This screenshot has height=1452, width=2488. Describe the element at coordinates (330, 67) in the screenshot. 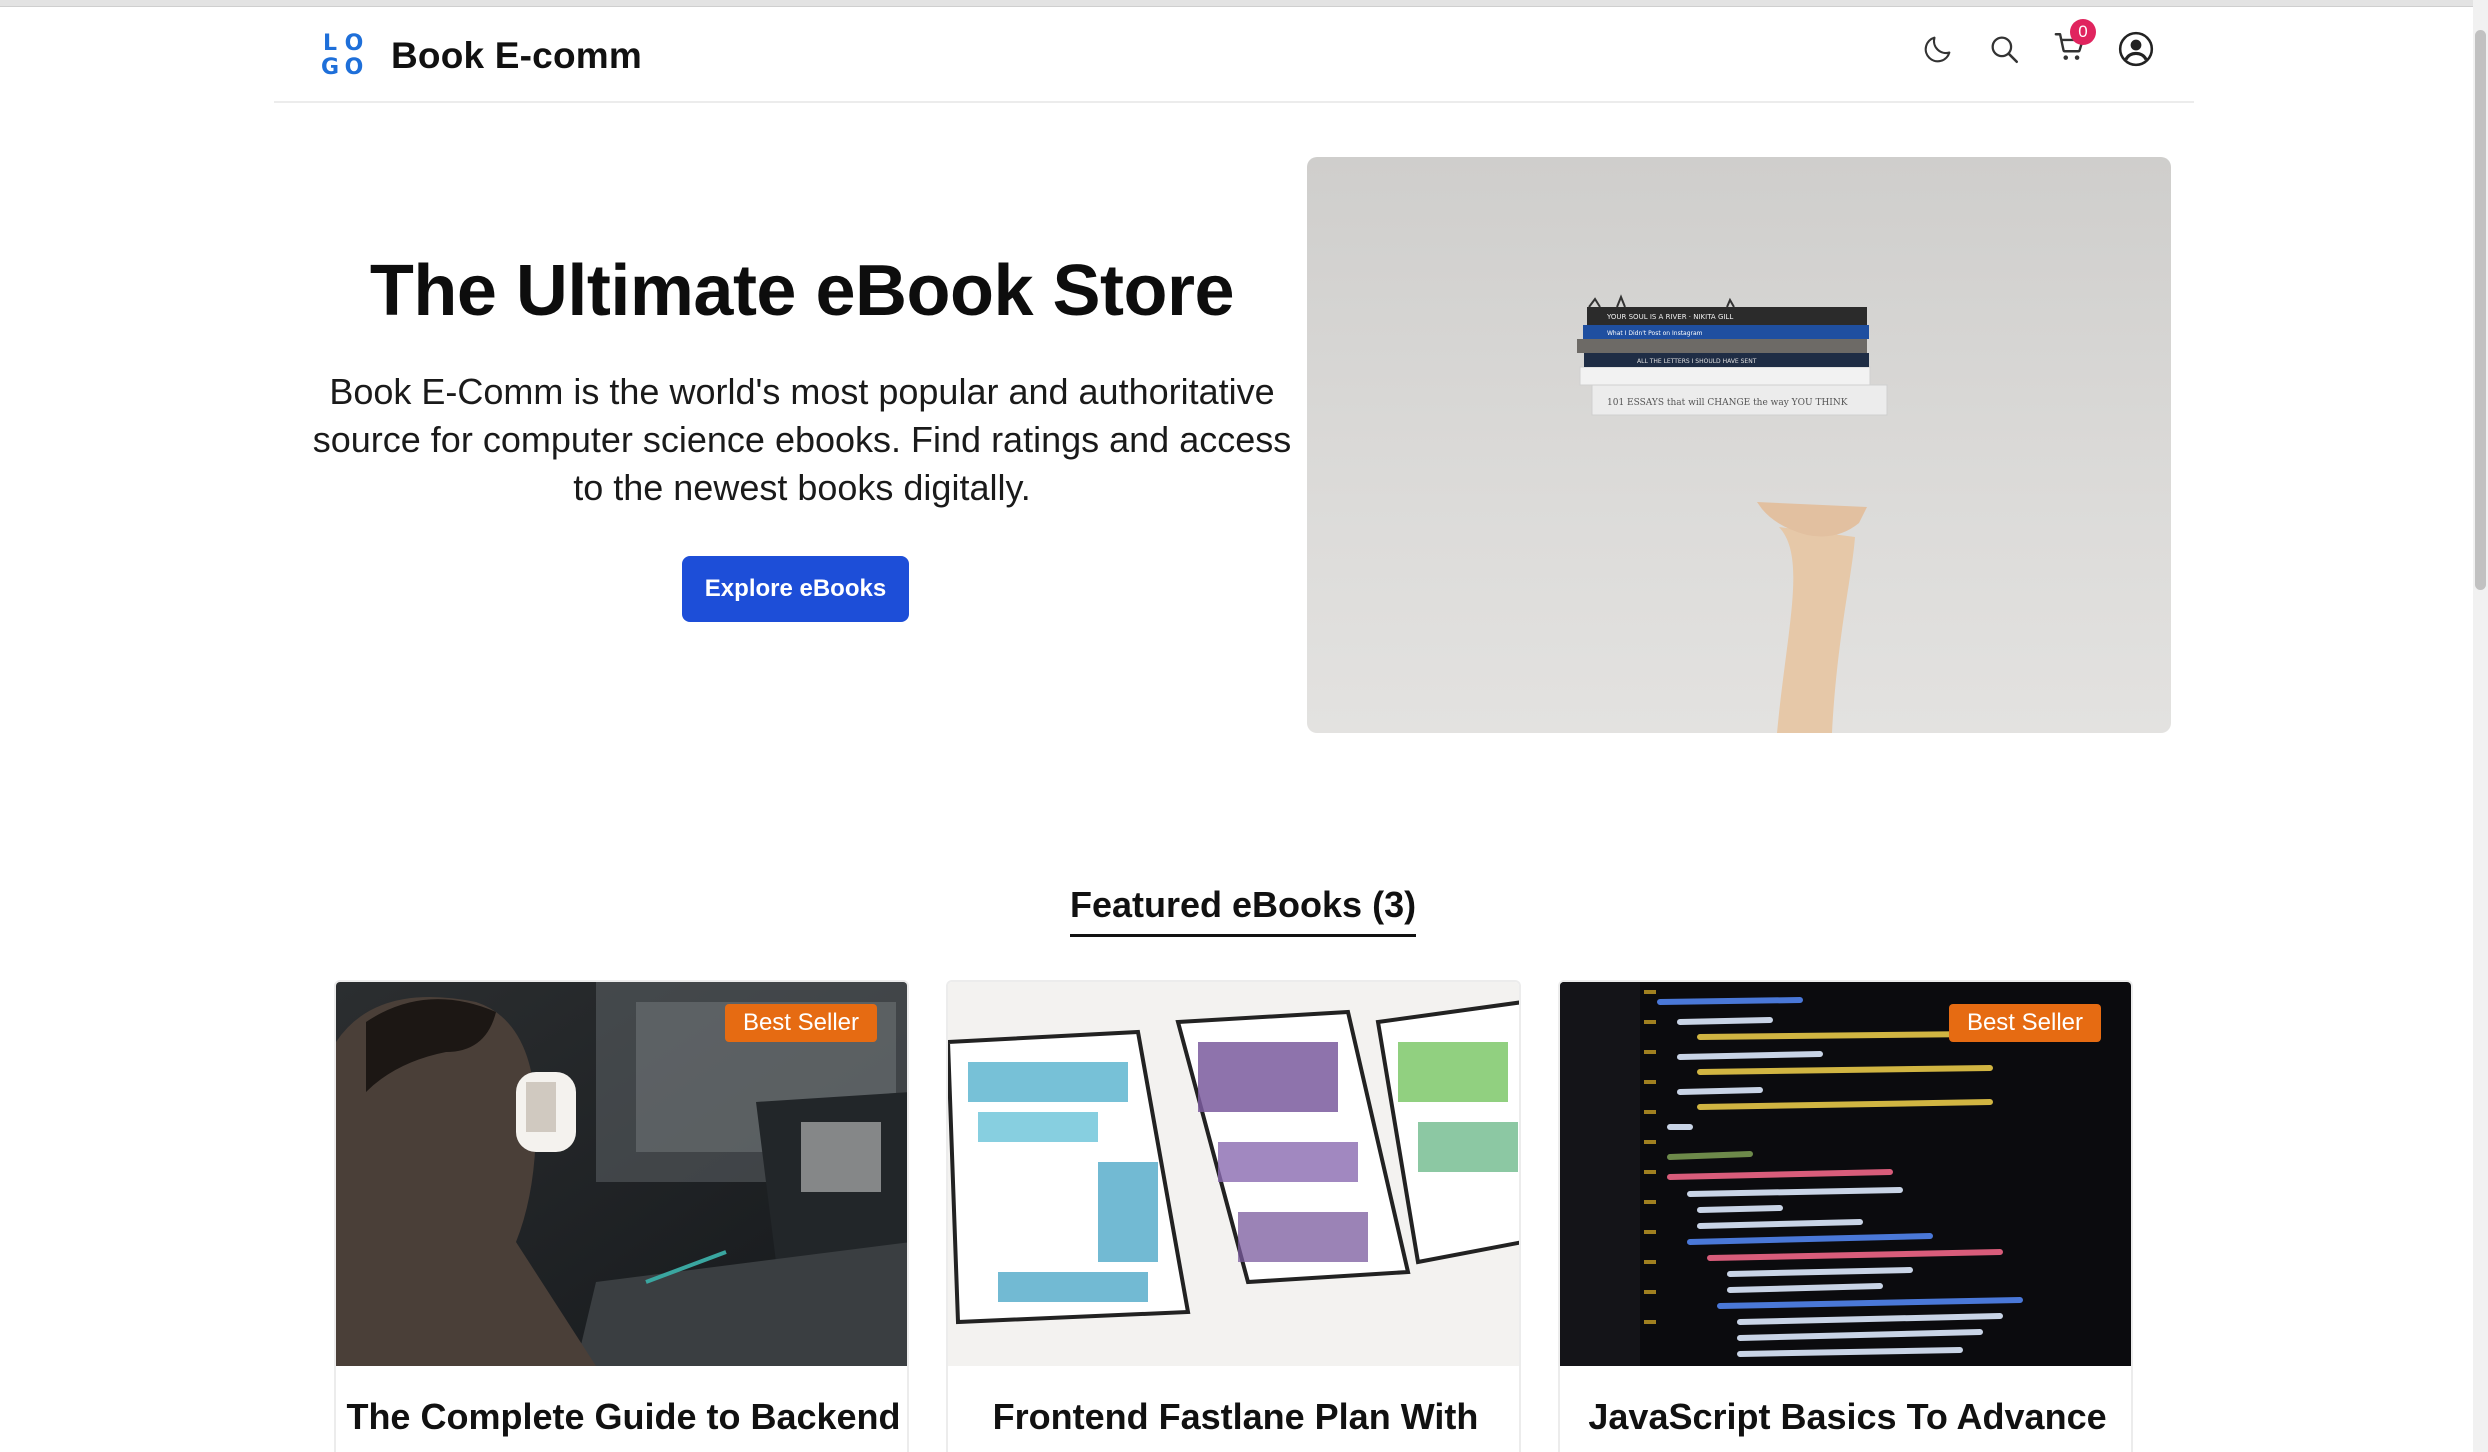

I see `logo-letter: G` at that location.